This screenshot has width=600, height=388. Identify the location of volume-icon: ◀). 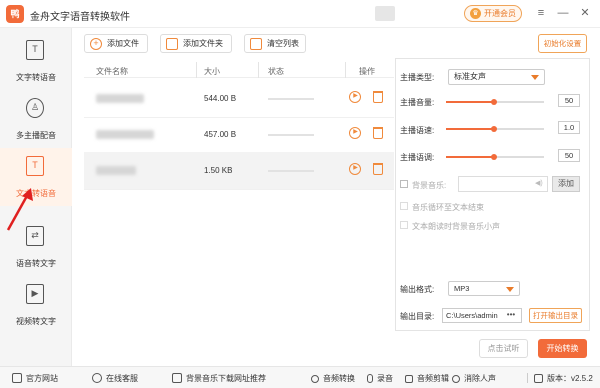
(539, 183).